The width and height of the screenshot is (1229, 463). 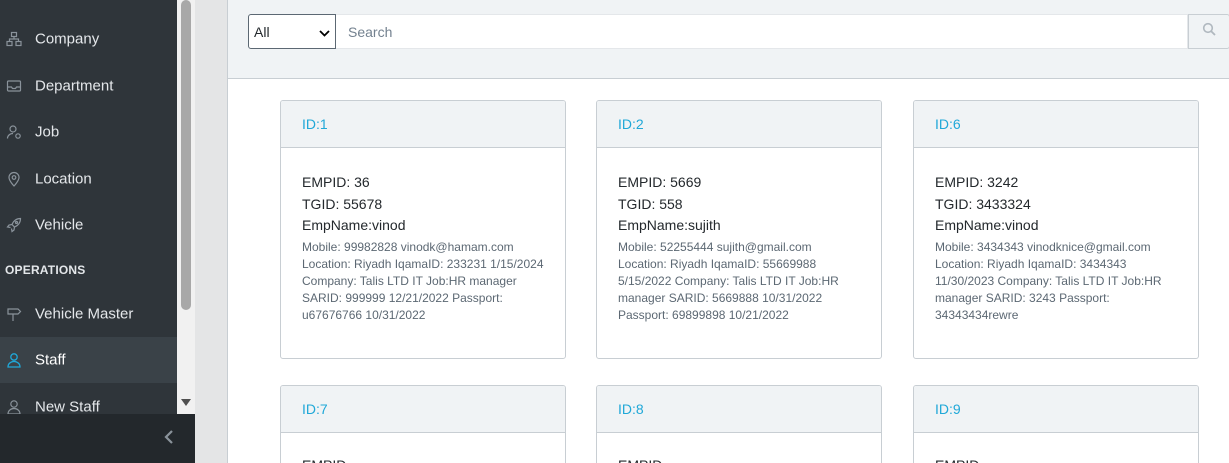 I want to click on card-empid: EMPID: 3242, so click(x=977, y=182).